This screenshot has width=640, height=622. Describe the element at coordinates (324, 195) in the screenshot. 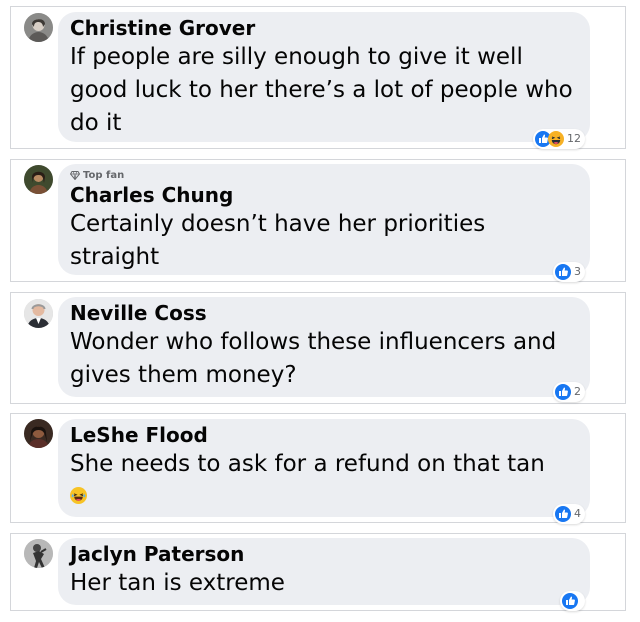

I see `comment-author: Charles Chung` at that location.